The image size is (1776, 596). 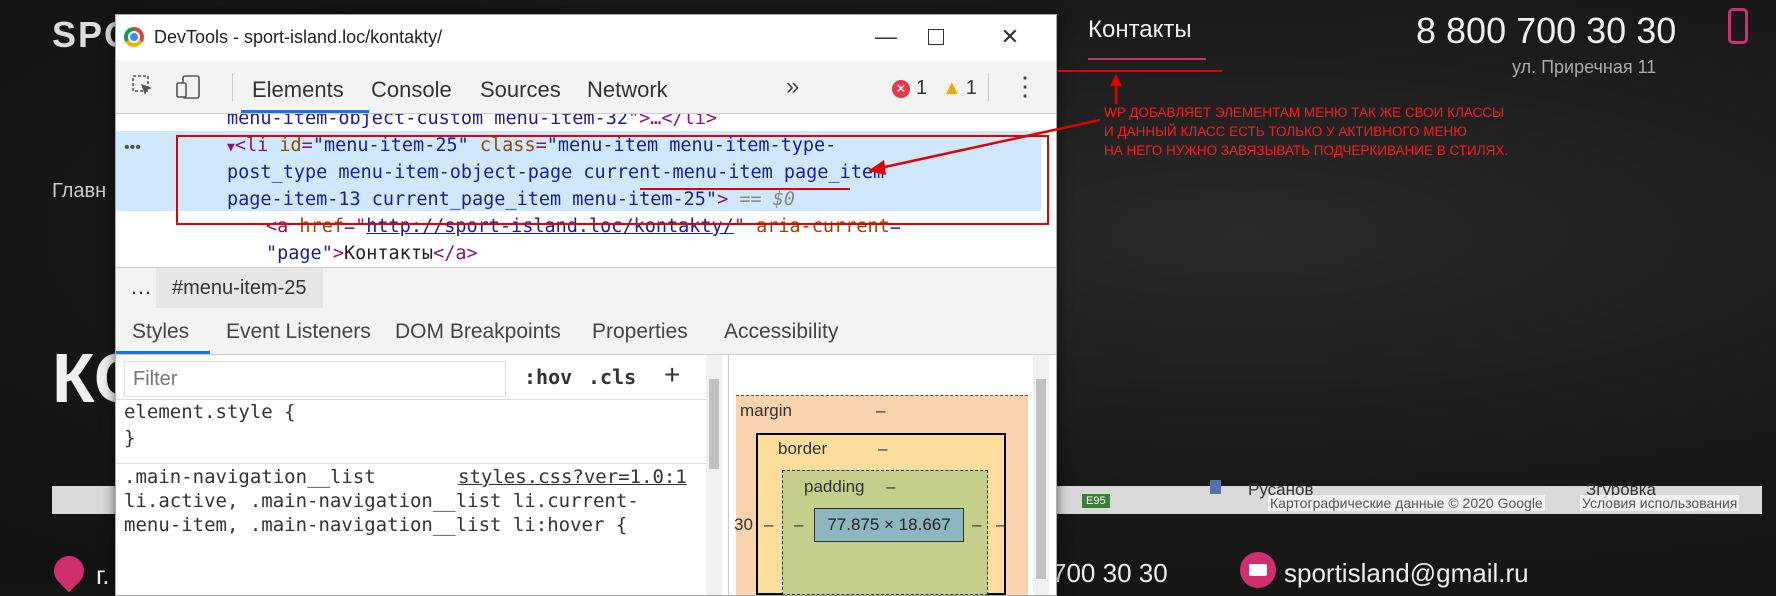 What do you see at coordinates (1025, 86) in the screenshot?
I see `customize-menu-icon: ⋮` at bounding box center [1025, 86].